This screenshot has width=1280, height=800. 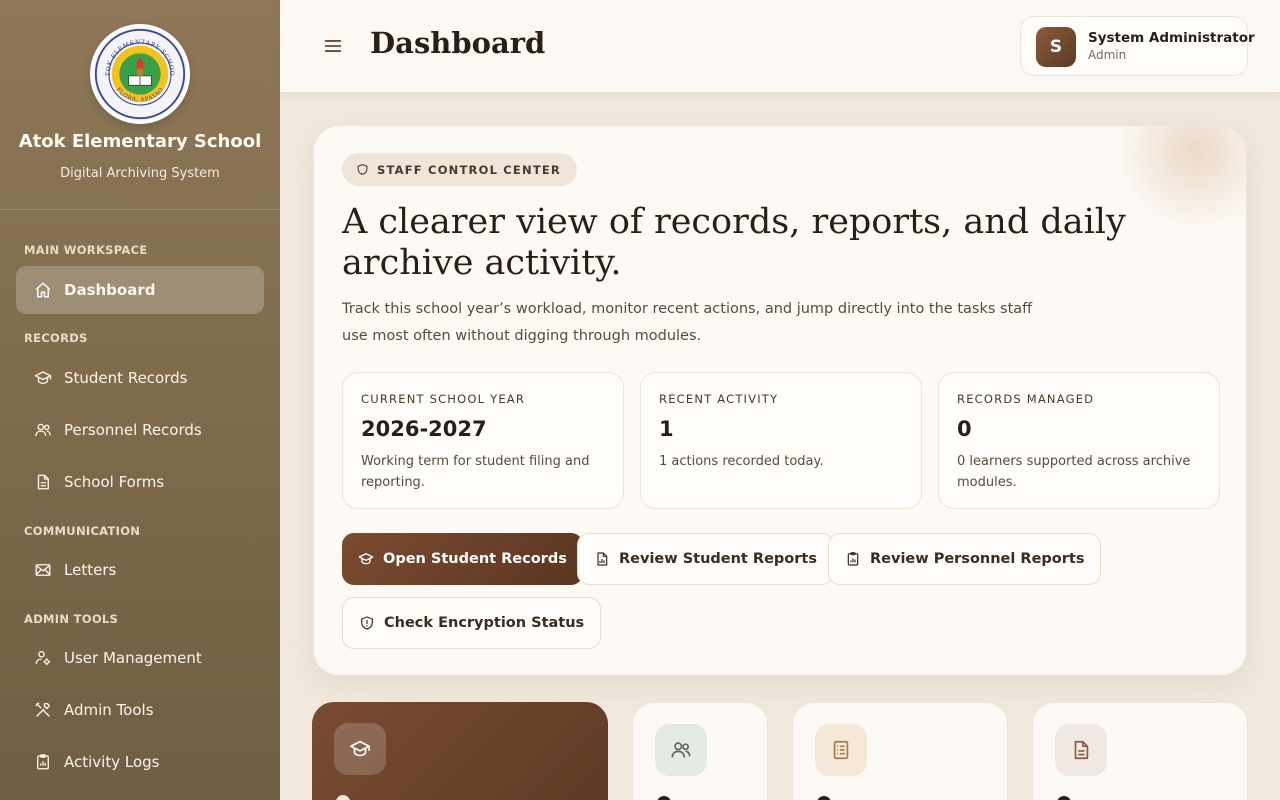 I want to click on menu-toggle-button, so click(x=333, y=46).